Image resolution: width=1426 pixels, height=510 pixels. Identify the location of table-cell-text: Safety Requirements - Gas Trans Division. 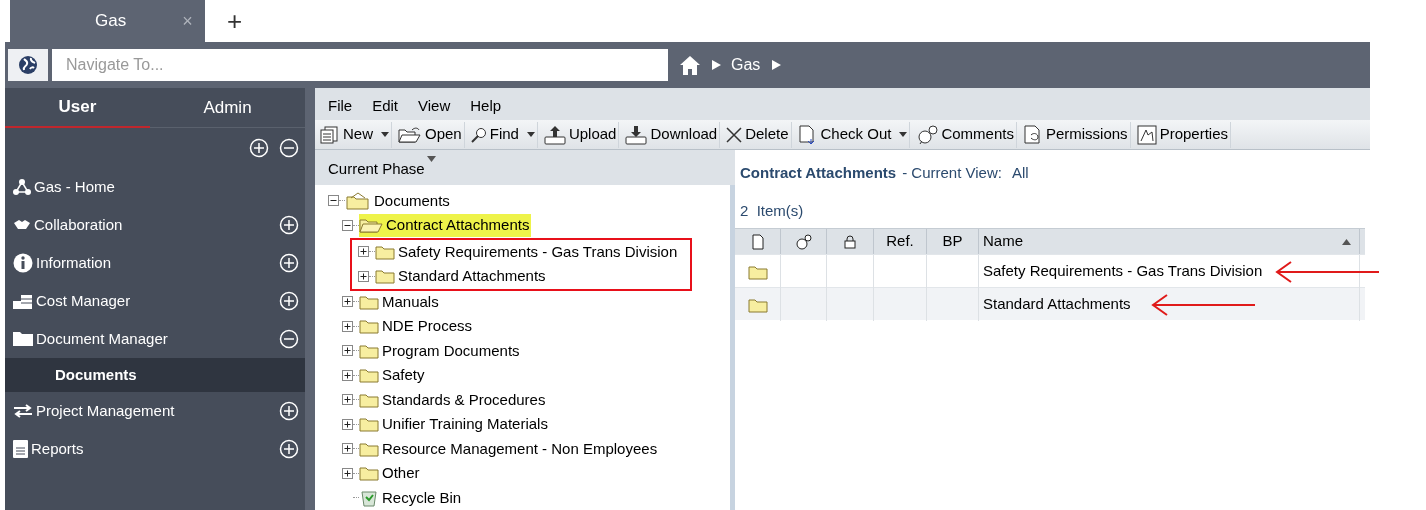
(1123, 271).